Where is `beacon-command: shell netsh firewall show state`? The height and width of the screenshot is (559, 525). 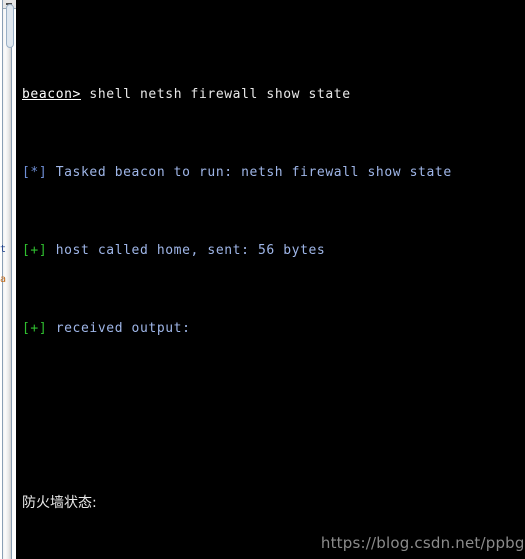 beacon-command: shell netsh firewall show state is located at coordinates (216, 94).